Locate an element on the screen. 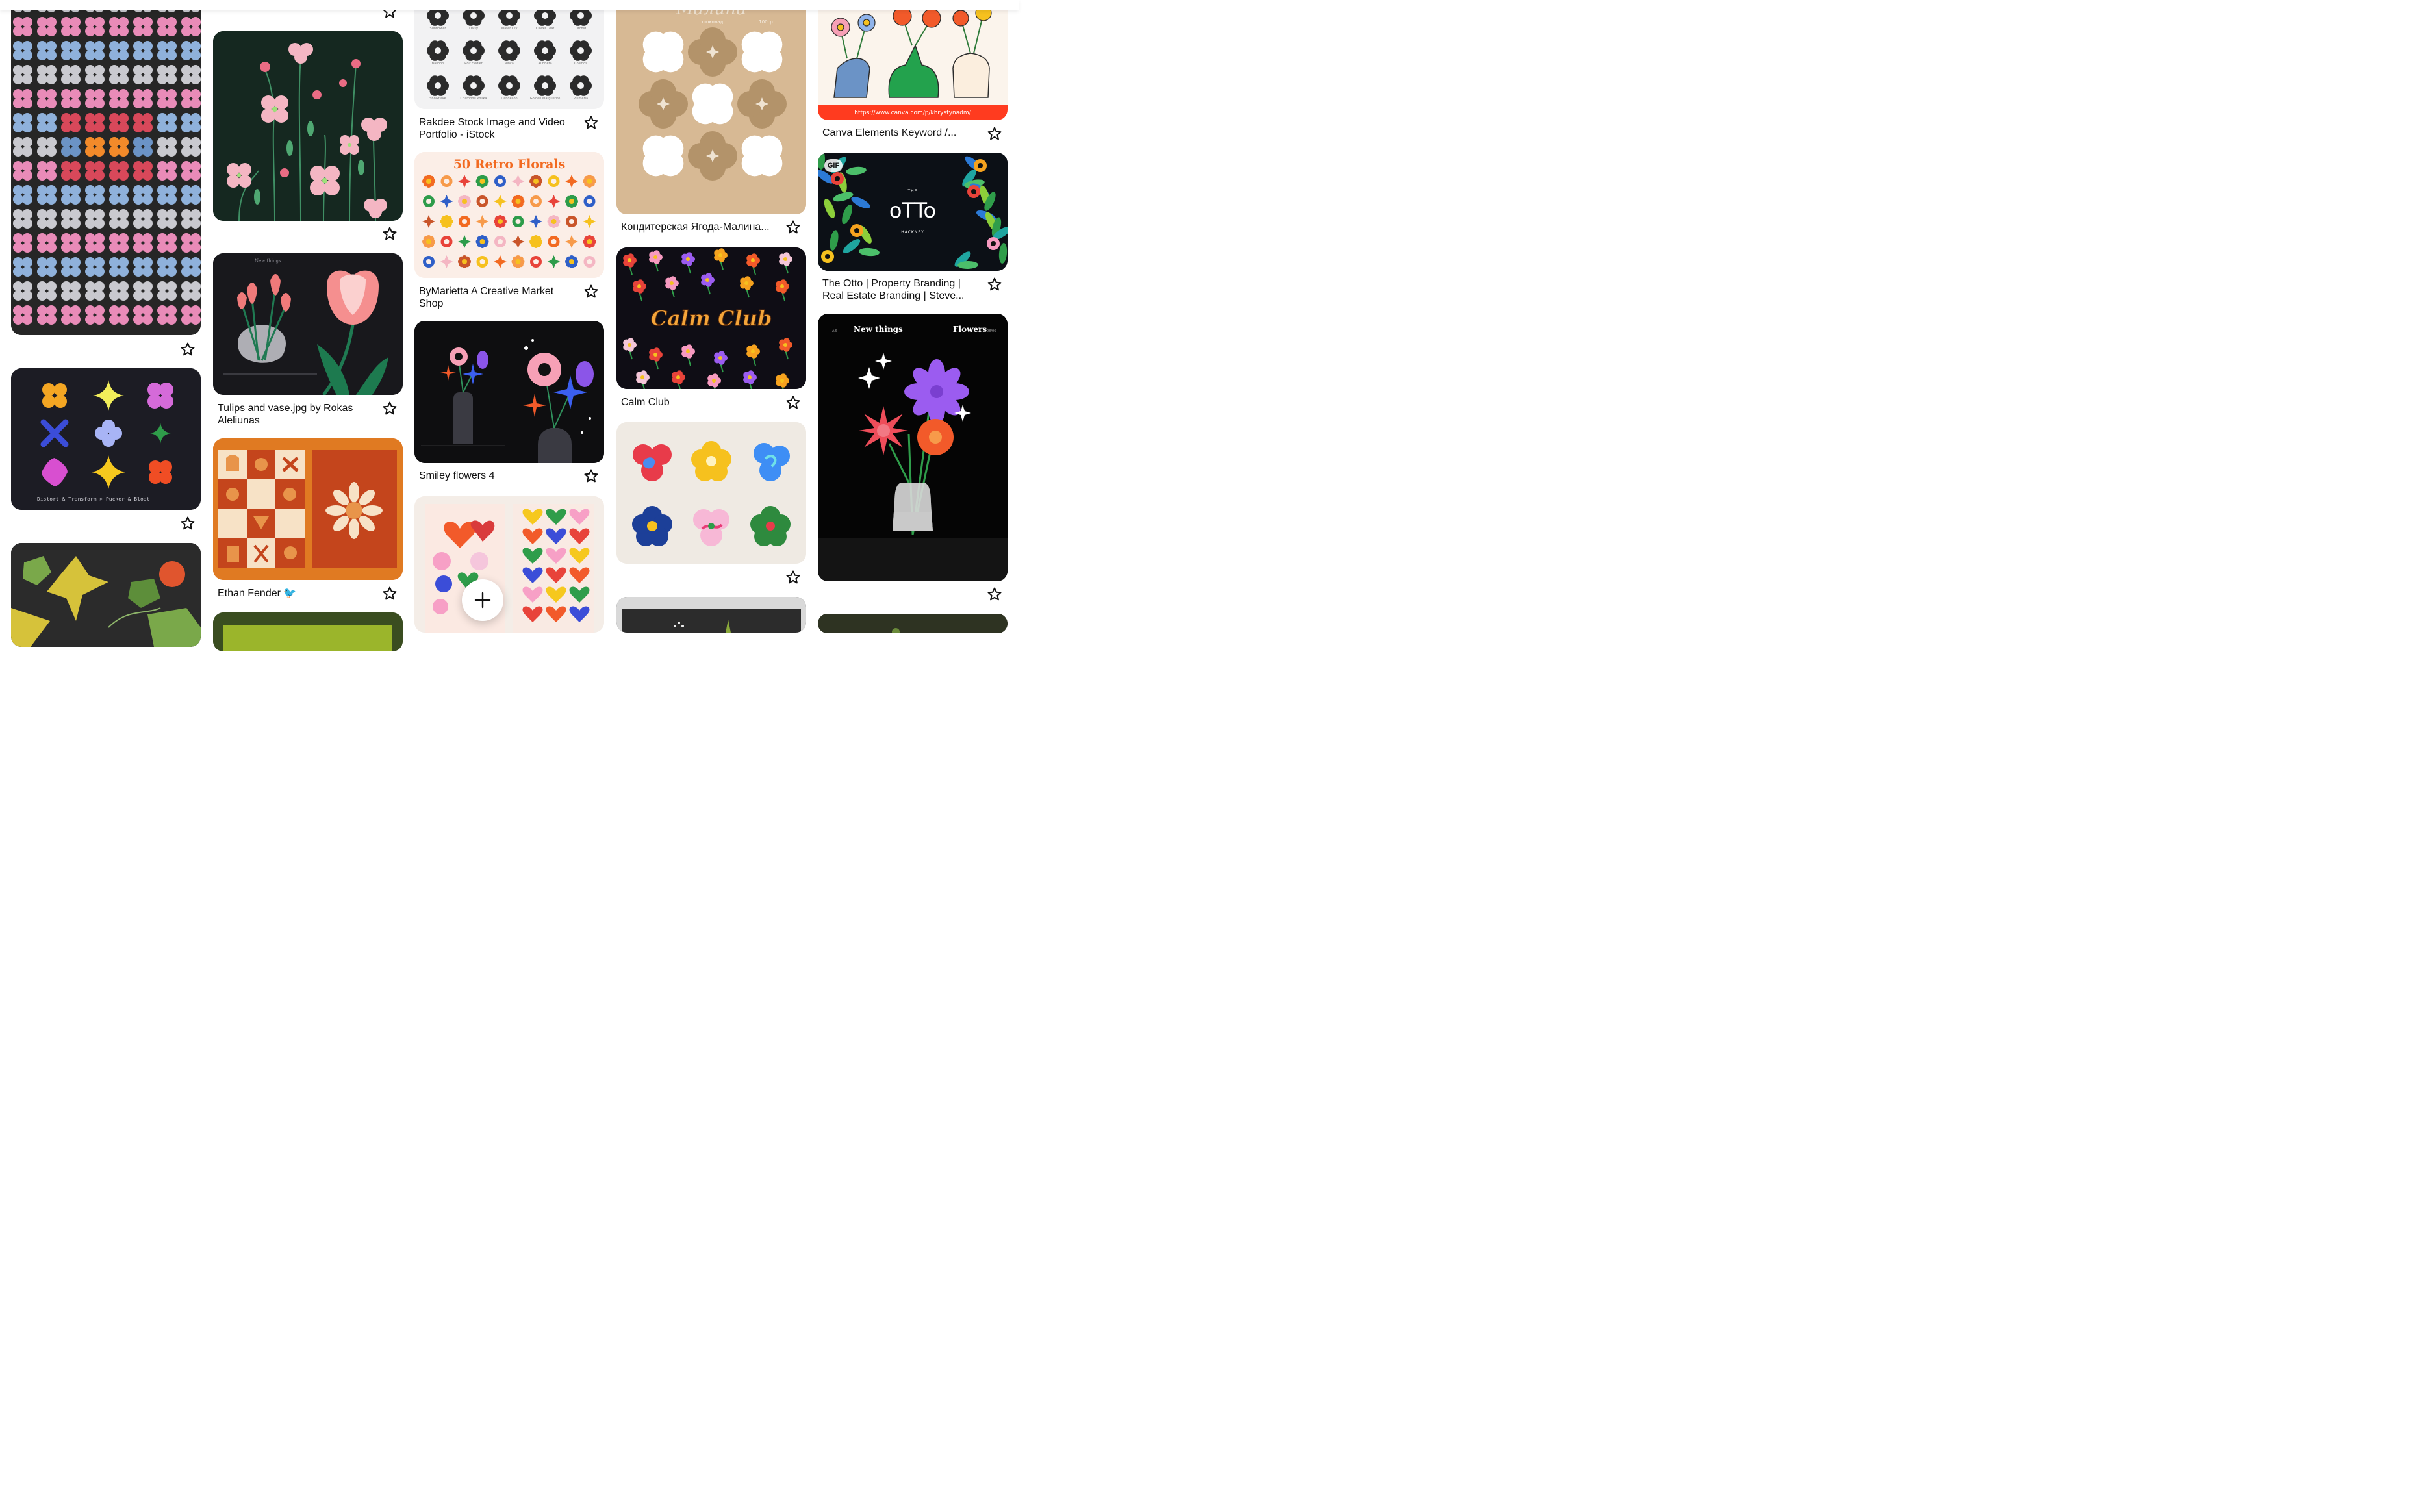 This screenshot has height=1512, width=2434. otto-place-text: HACKNEY is located at coordinates (912, 232).